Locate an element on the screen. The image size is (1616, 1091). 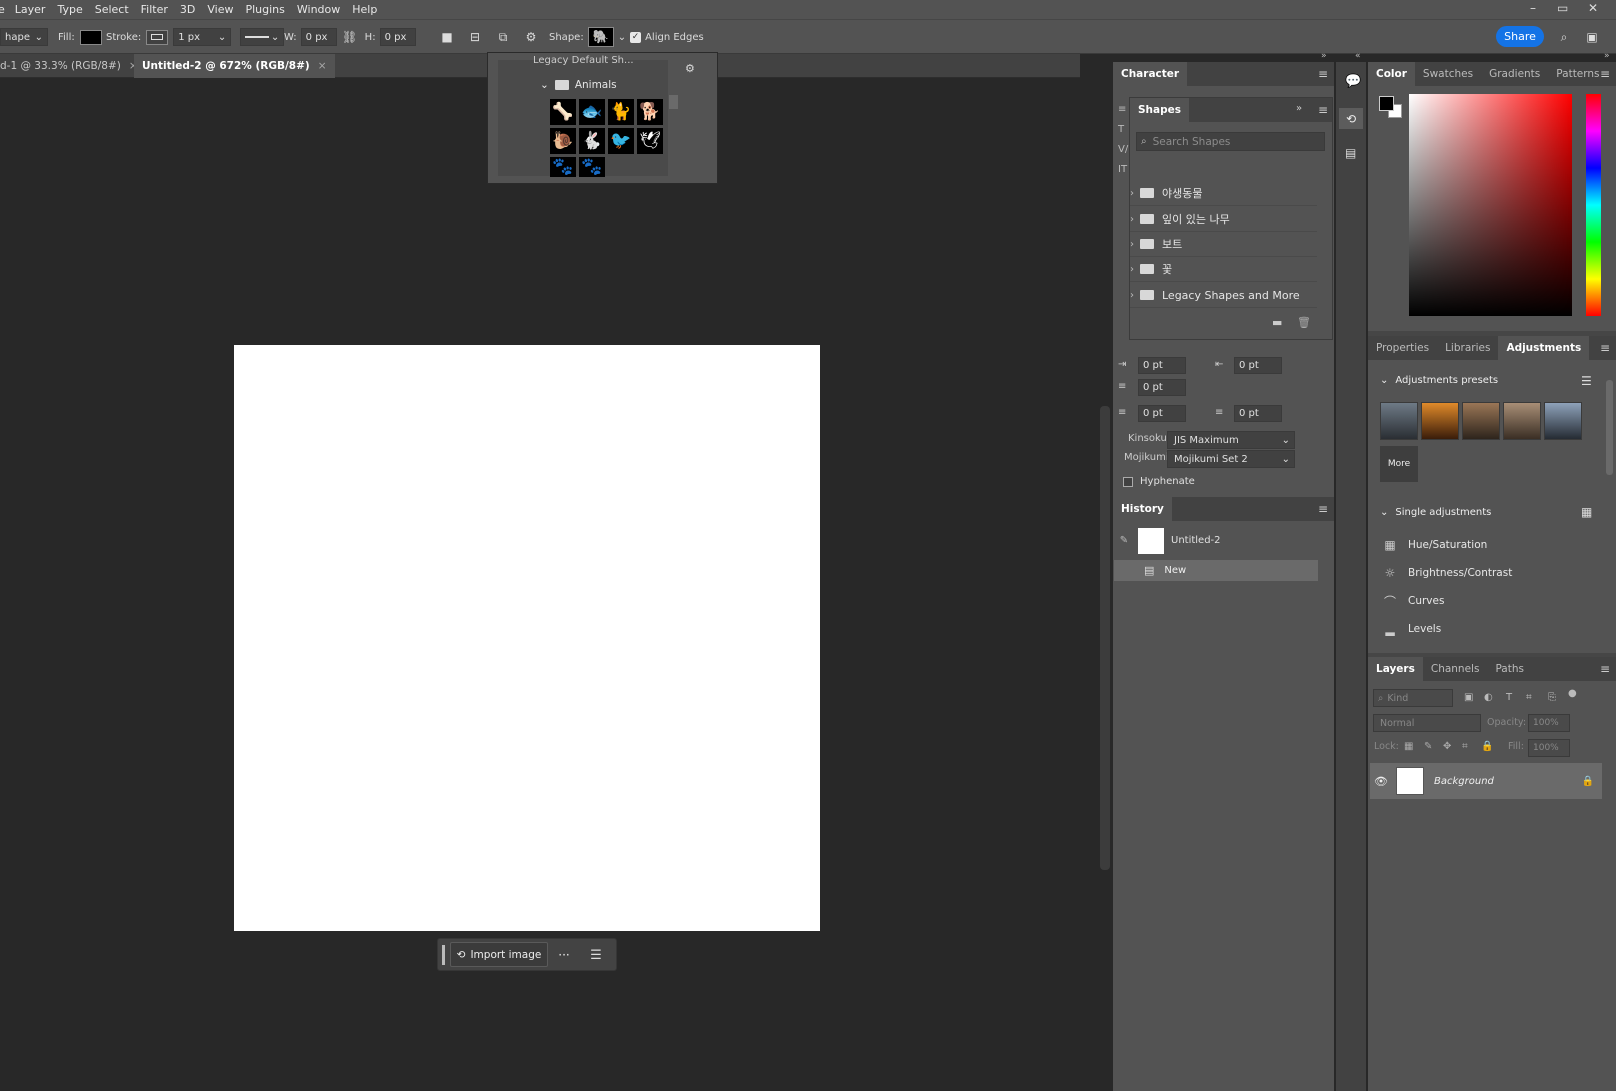
tab-shapes: Shapes is located at coordinates (1160, 110).